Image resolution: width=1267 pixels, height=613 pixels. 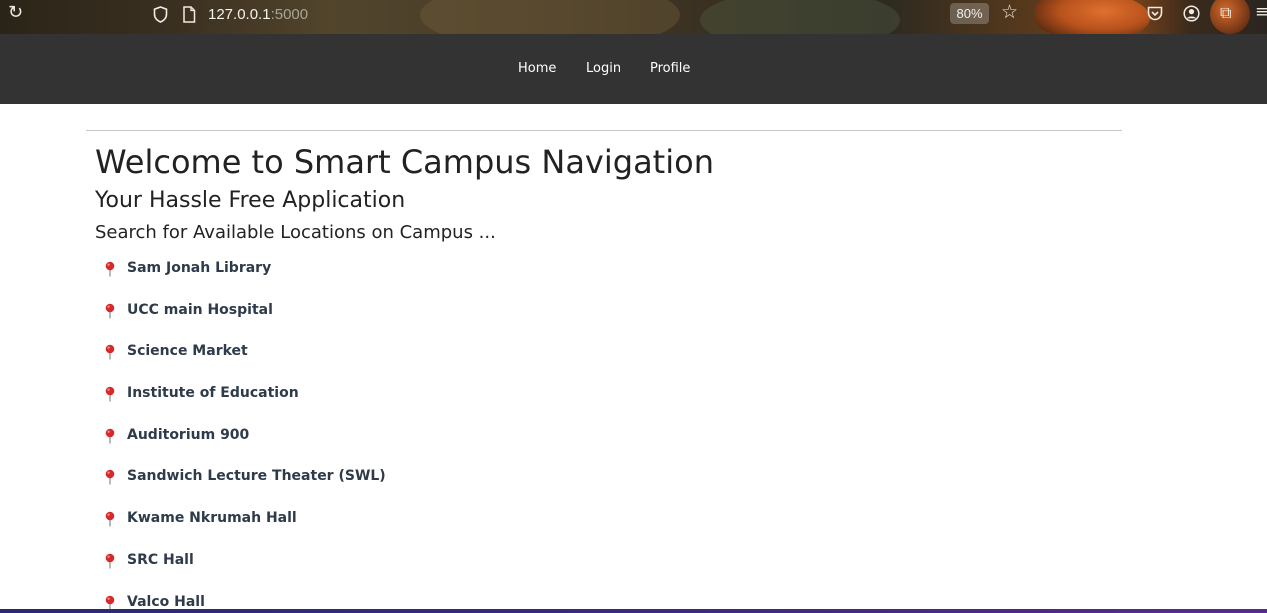 What do you see at coordinates (189, 14) in the screenshot?
I see `page-icon` at bounding box center [189, 14].